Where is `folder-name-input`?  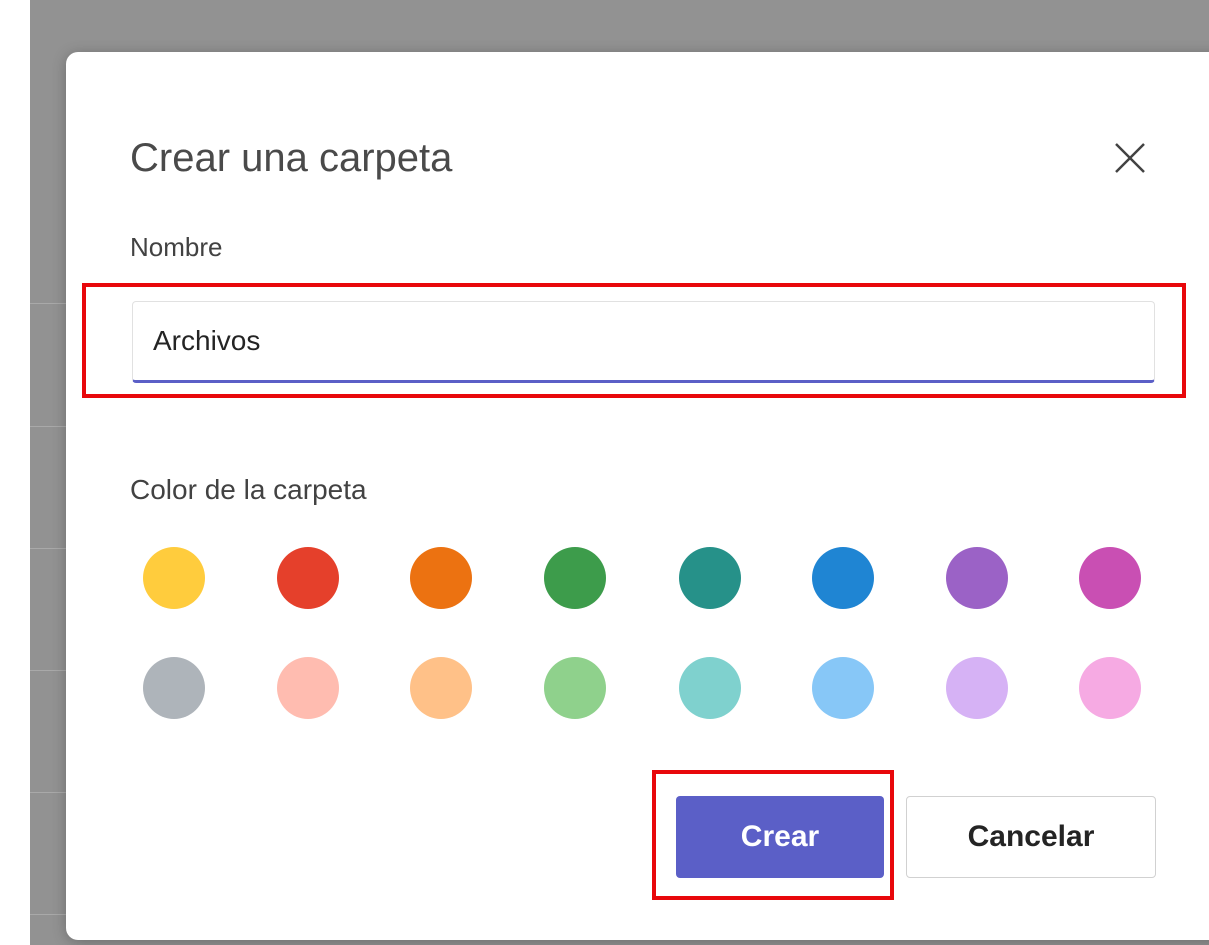
folder-name-input is located at coordinates (643, 342).